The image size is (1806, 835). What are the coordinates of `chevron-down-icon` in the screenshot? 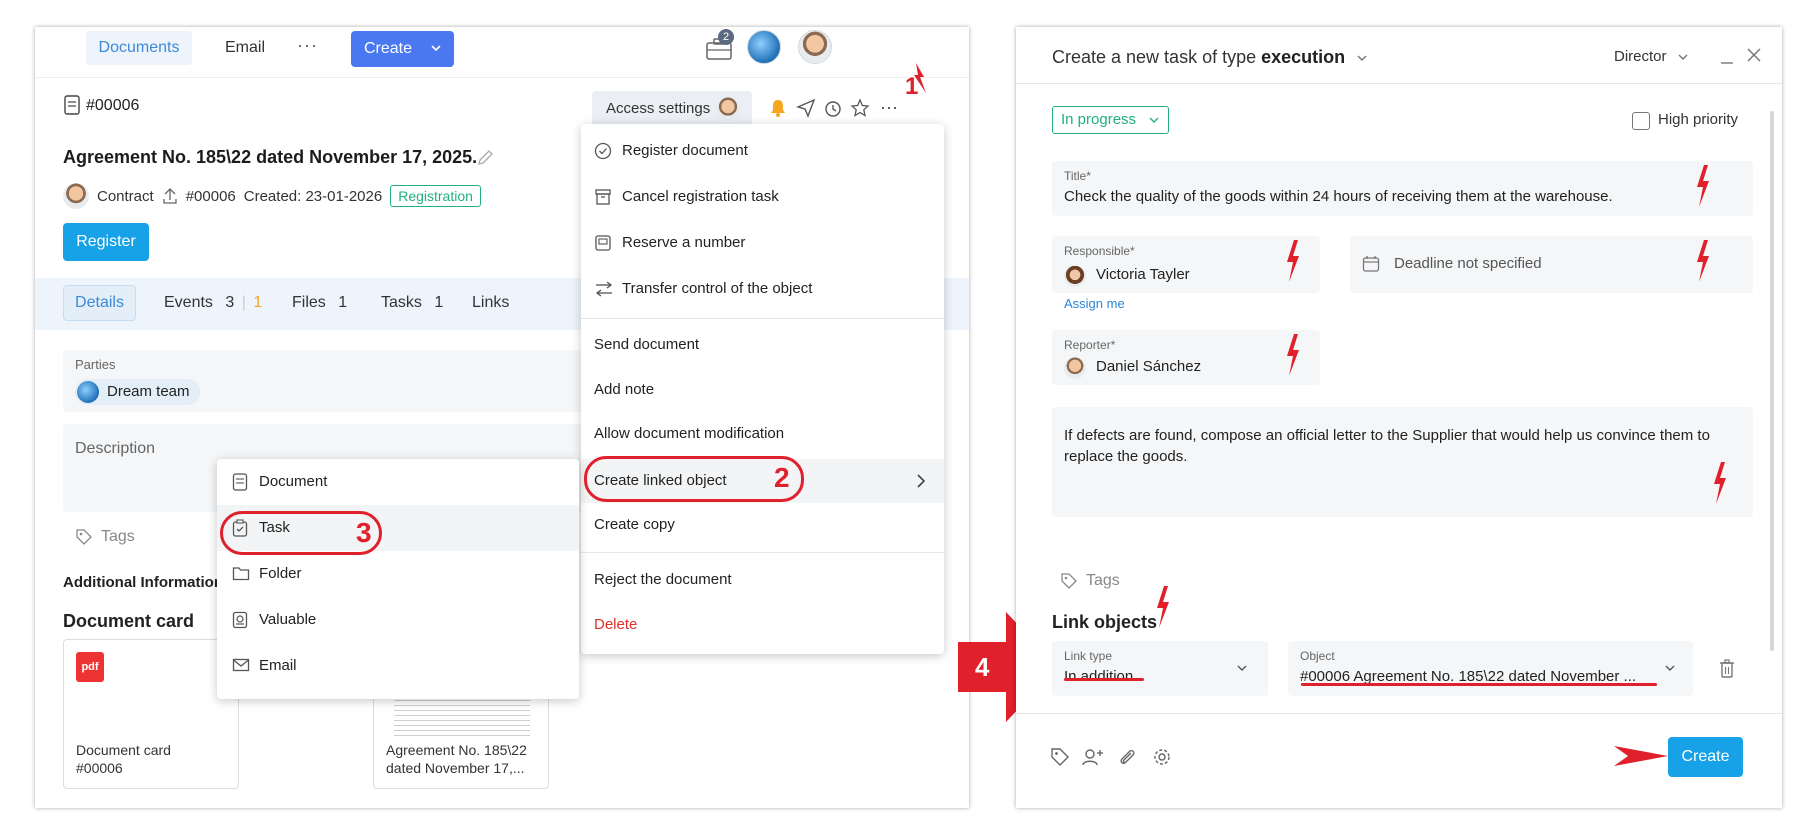 It's located at (1362, 58).